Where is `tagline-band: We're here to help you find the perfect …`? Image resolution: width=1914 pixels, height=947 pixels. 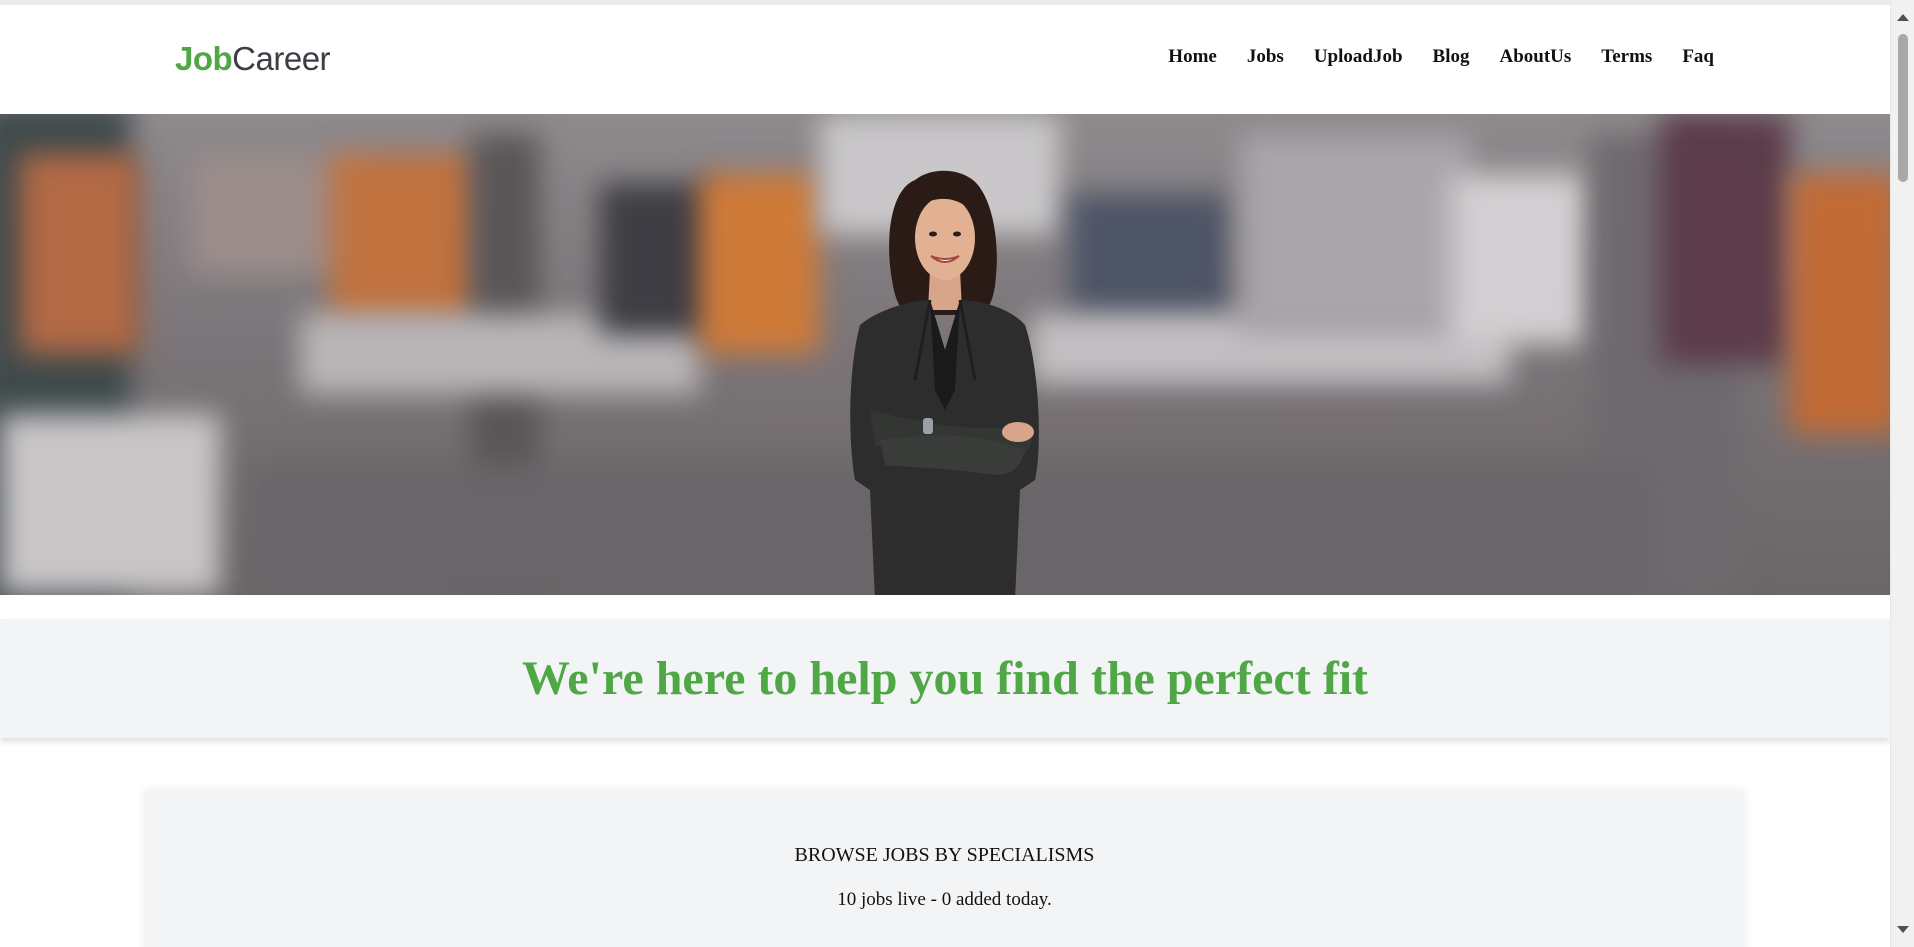 tagline-band: We're here to help you find the perfect … is located at coordinates (945, 678).